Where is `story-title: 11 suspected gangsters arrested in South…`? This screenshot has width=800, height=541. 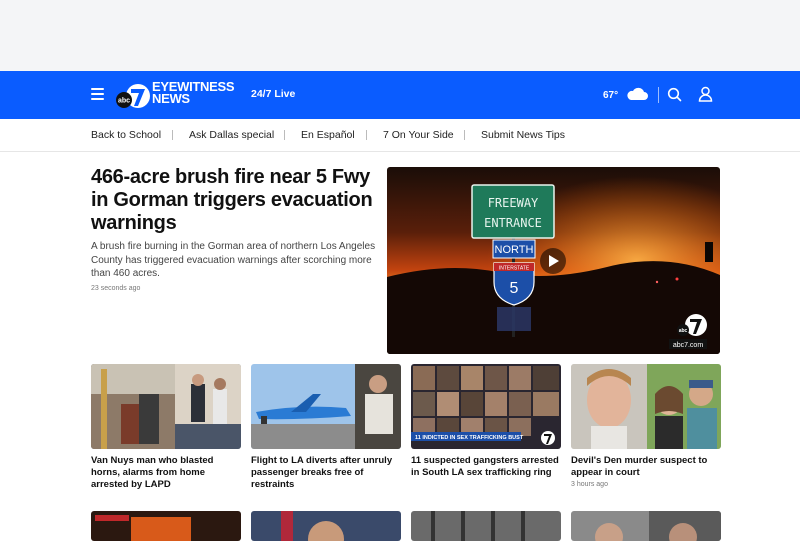
story-title: 11 suspected gangsters arrested in South… is located at coordinates (485, 466).